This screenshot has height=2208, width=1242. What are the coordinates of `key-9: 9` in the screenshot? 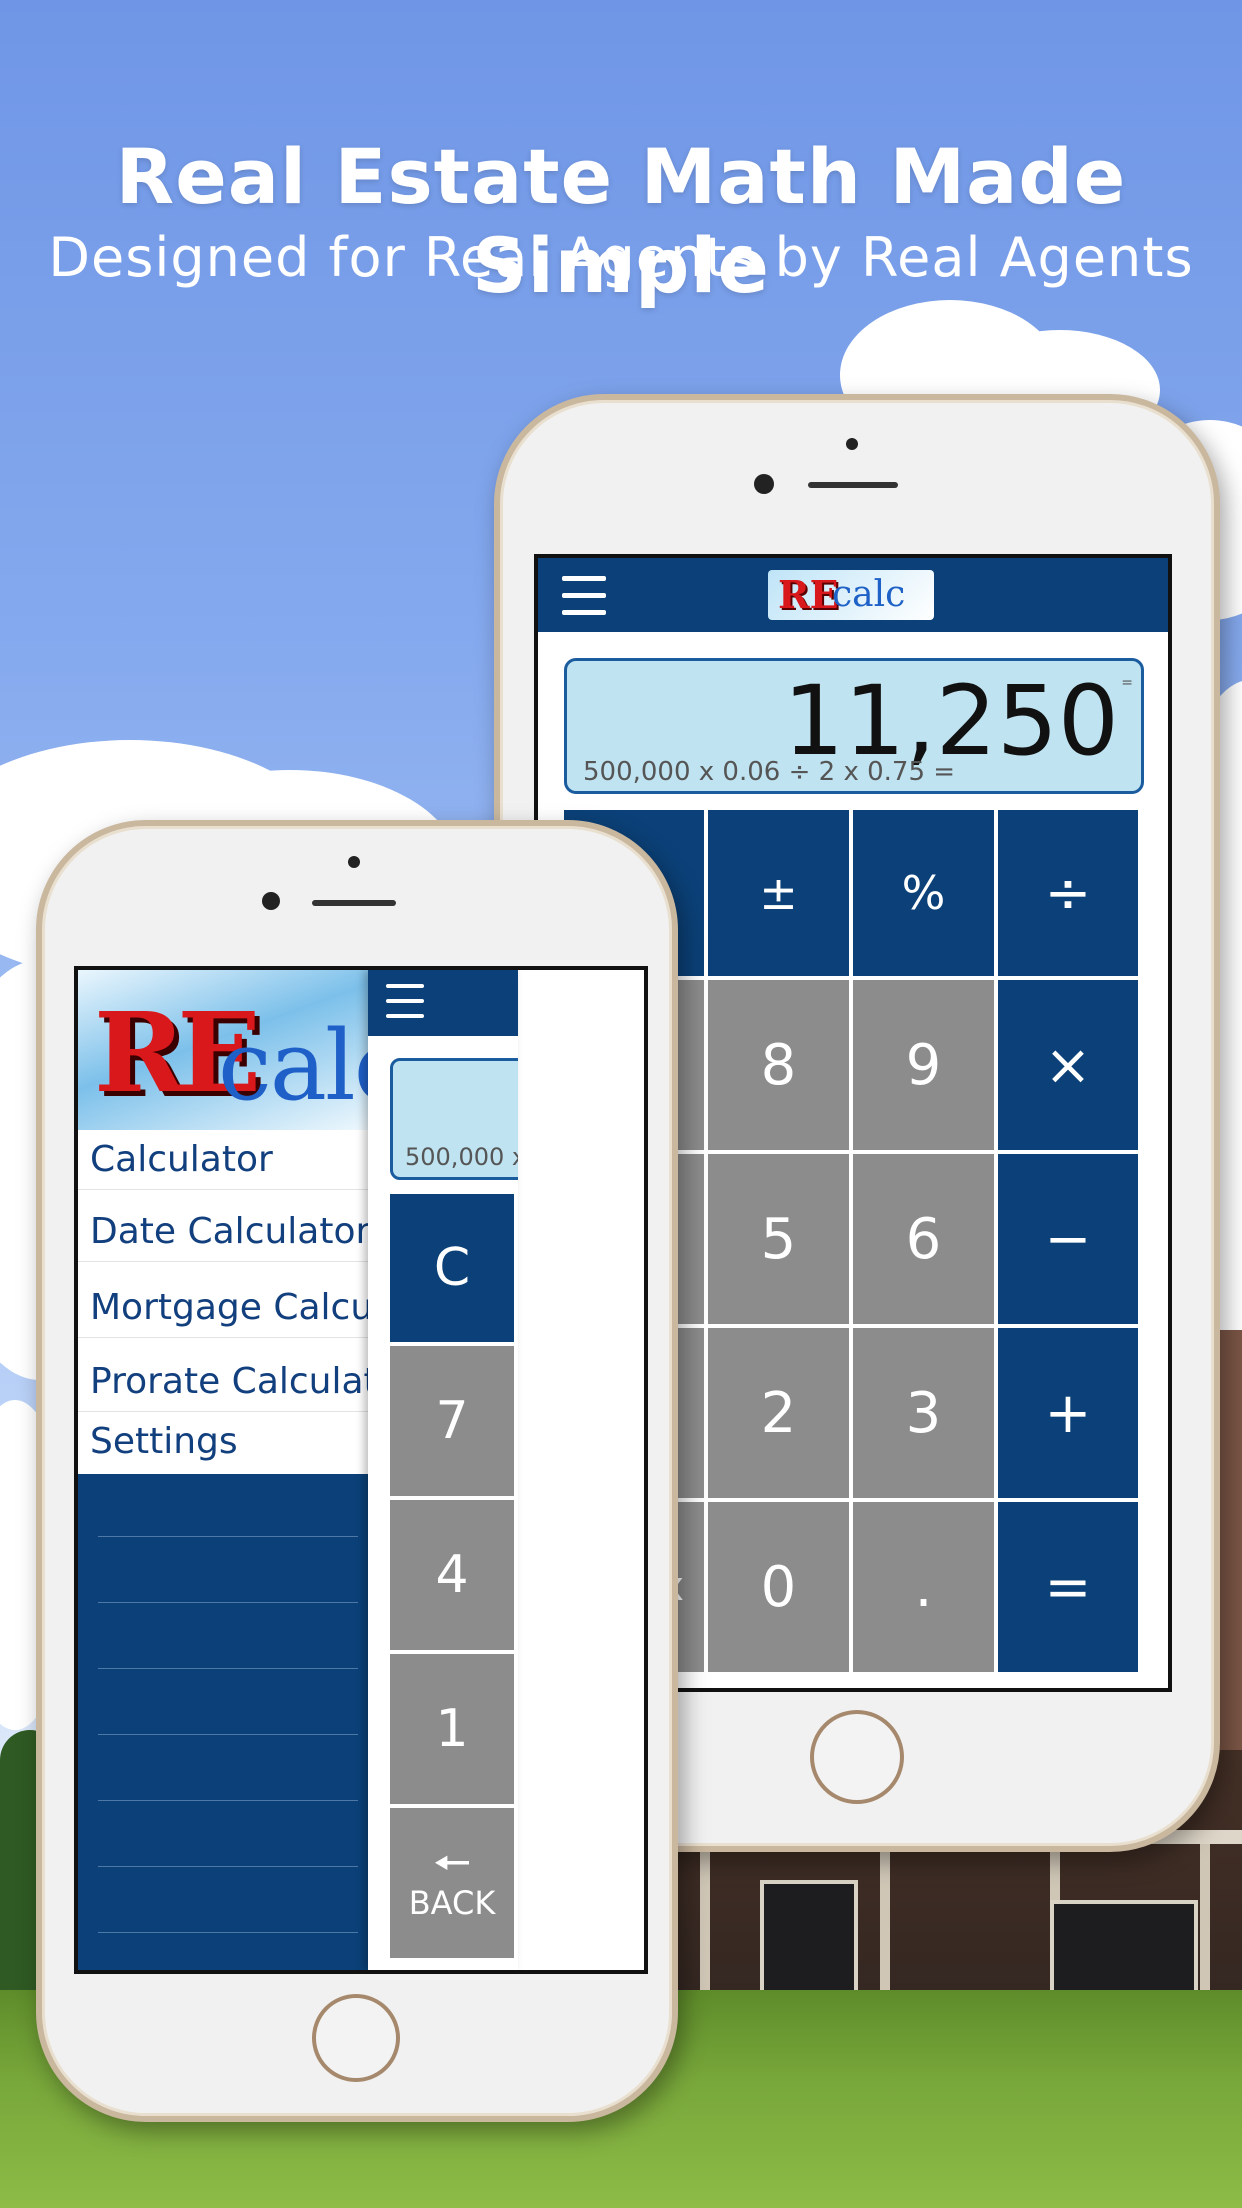 It's located at (923, 1065).